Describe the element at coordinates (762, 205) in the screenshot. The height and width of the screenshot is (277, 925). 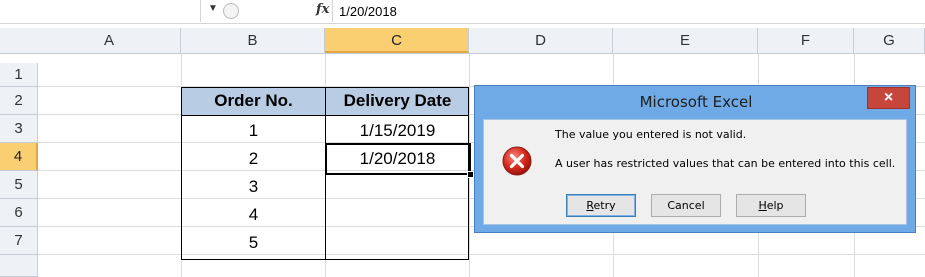
I see `help-access-key: H` at that location.